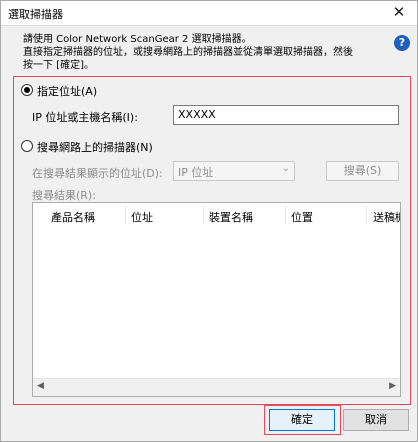  I want to click on instructions-line-1: 請使用 Color Network ScanGear 2 選取掃描器。, so click(137, 39).